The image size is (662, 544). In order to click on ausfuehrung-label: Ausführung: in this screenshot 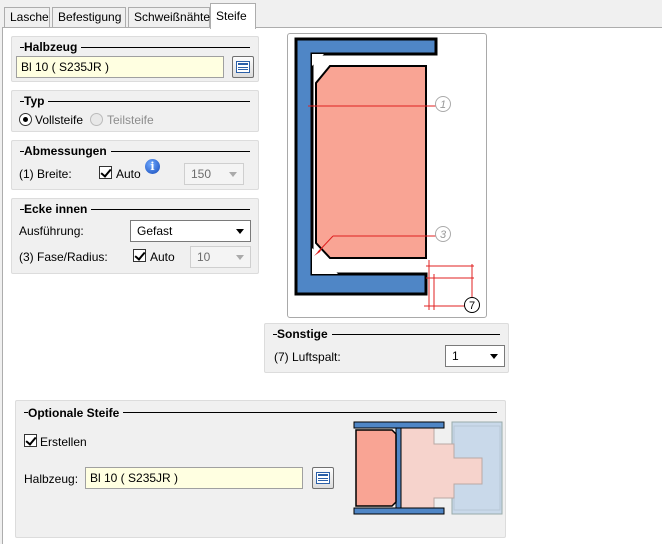, I will do `click(51, 231)`.